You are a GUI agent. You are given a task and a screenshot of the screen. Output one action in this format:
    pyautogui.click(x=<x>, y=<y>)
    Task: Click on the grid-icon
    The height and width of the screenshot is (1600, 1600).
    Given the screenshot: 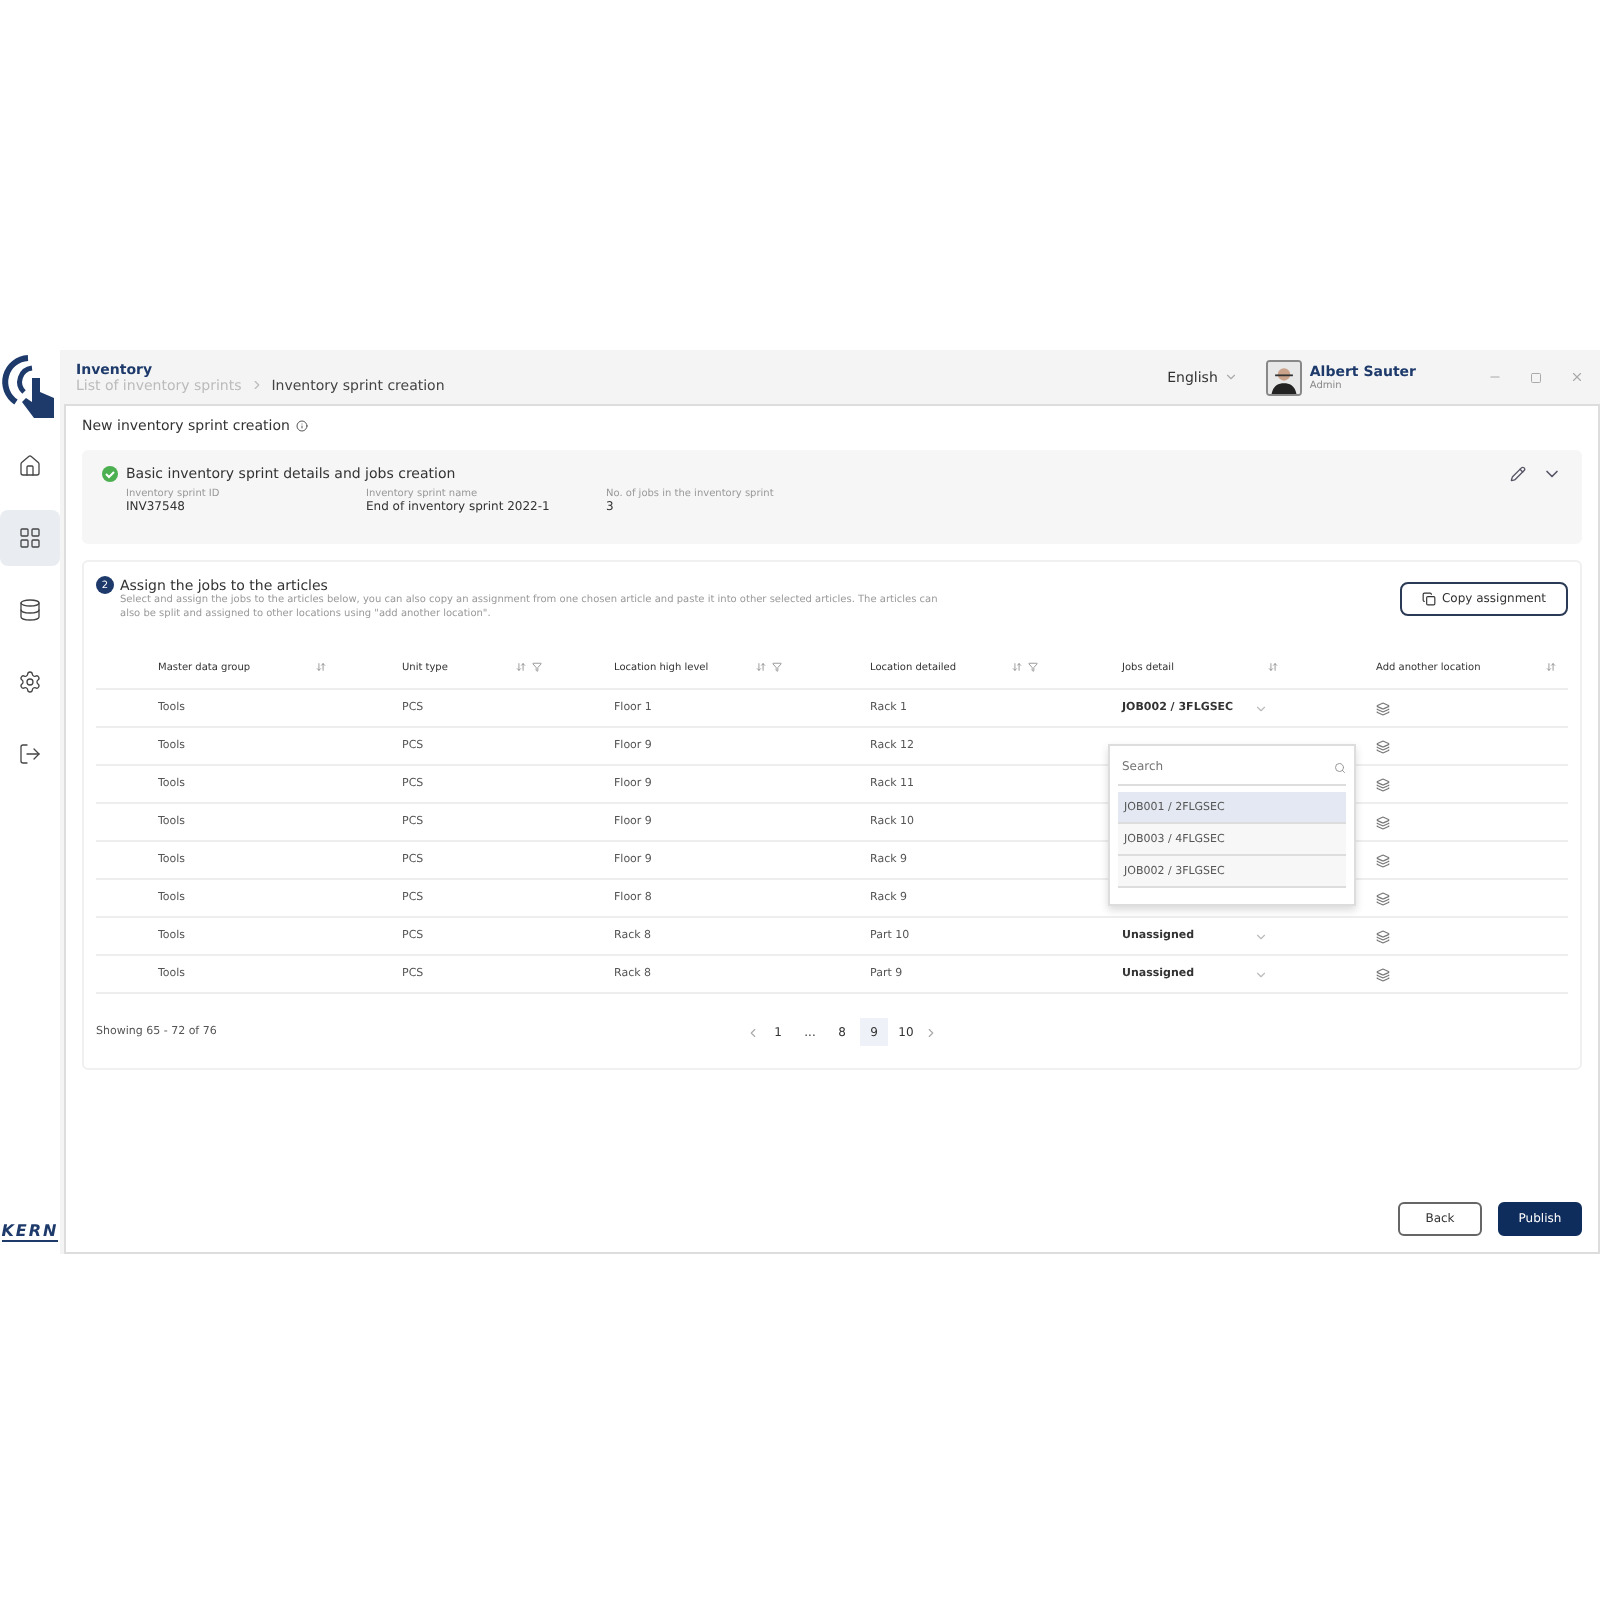 What is the action you would take?
    pyautogui.click(x=30, y=538)
    